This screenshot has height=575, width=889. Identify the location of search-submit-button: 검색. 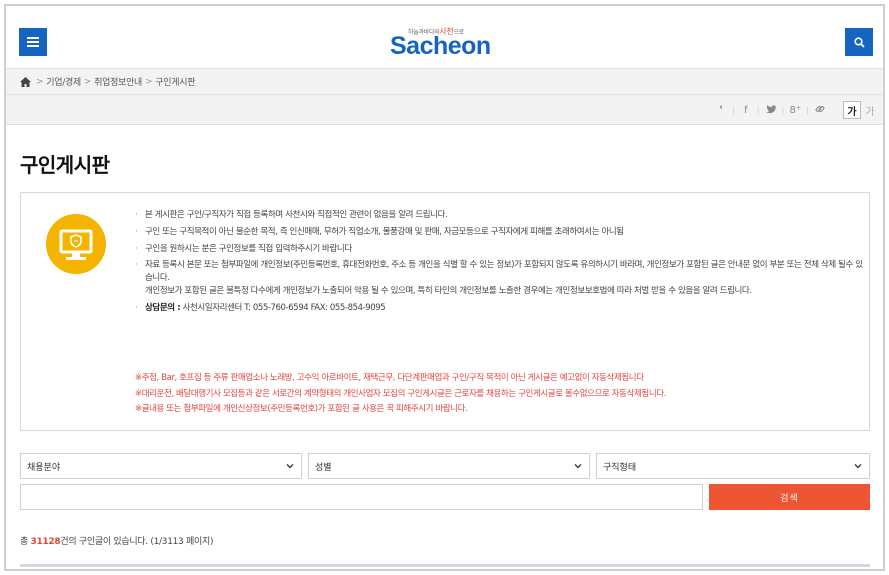
(789, 497).